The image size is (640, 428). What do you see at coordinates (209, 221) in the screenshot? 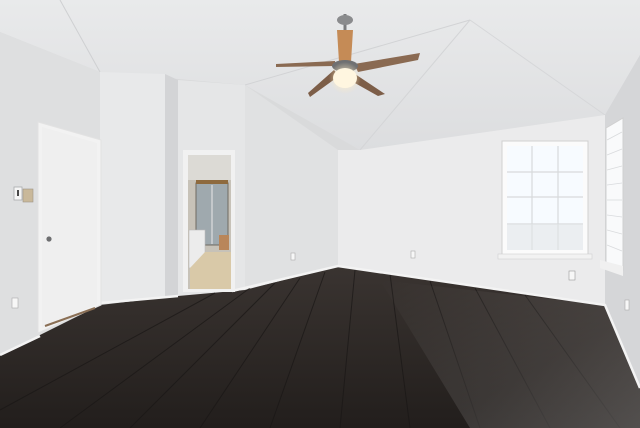
I see `bathroom-doorway-icon` at bounding box center [209, 221].